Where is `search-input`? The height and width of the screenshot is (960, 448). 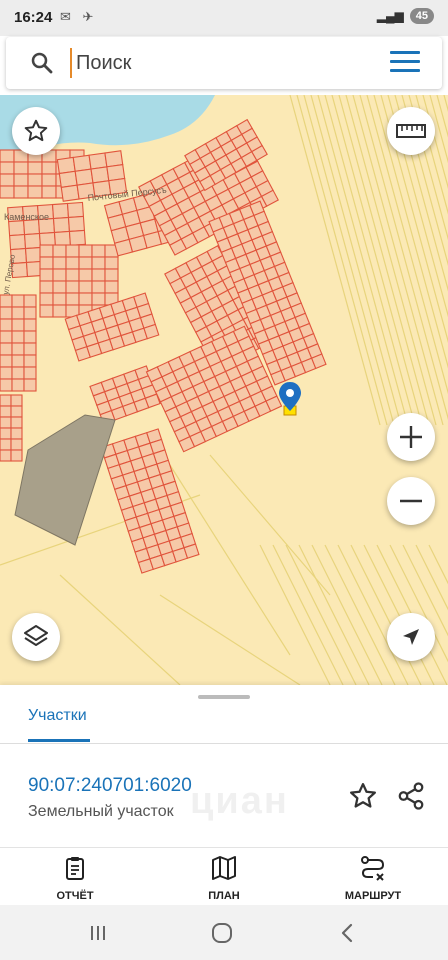
search-input is located at coordinates (220, 63).